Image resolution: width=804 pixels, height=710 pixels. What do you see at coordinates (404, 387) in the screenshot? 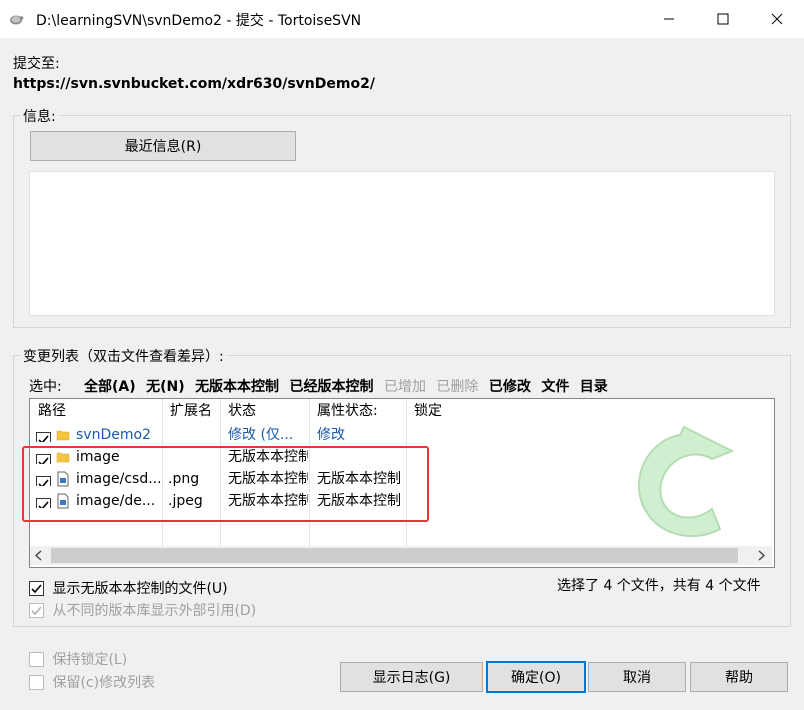
I see `select-added-link: 已增加` at bounding box center [404, 387].